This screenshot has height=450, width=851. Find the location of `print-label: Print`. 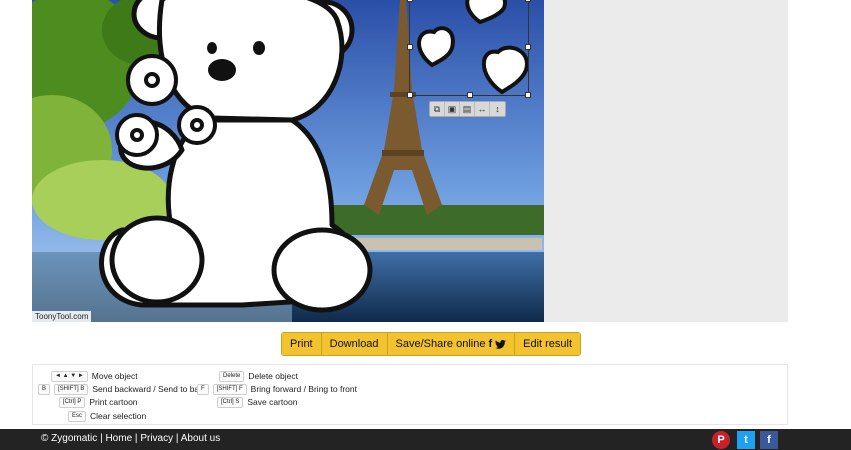

print-label: Print is located at coordinates (301, 344).